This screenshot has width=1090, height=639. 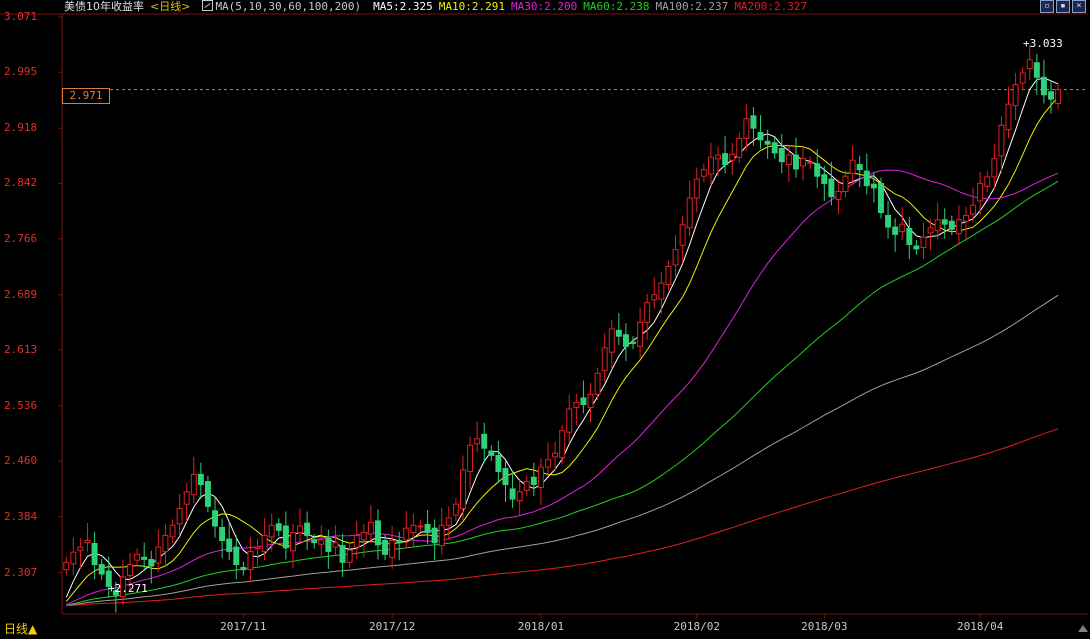 What do you see at coordinates (21, 183) in the screenshot?
I see `y-tick-label: 2.842` at bounding box center [21, 183].